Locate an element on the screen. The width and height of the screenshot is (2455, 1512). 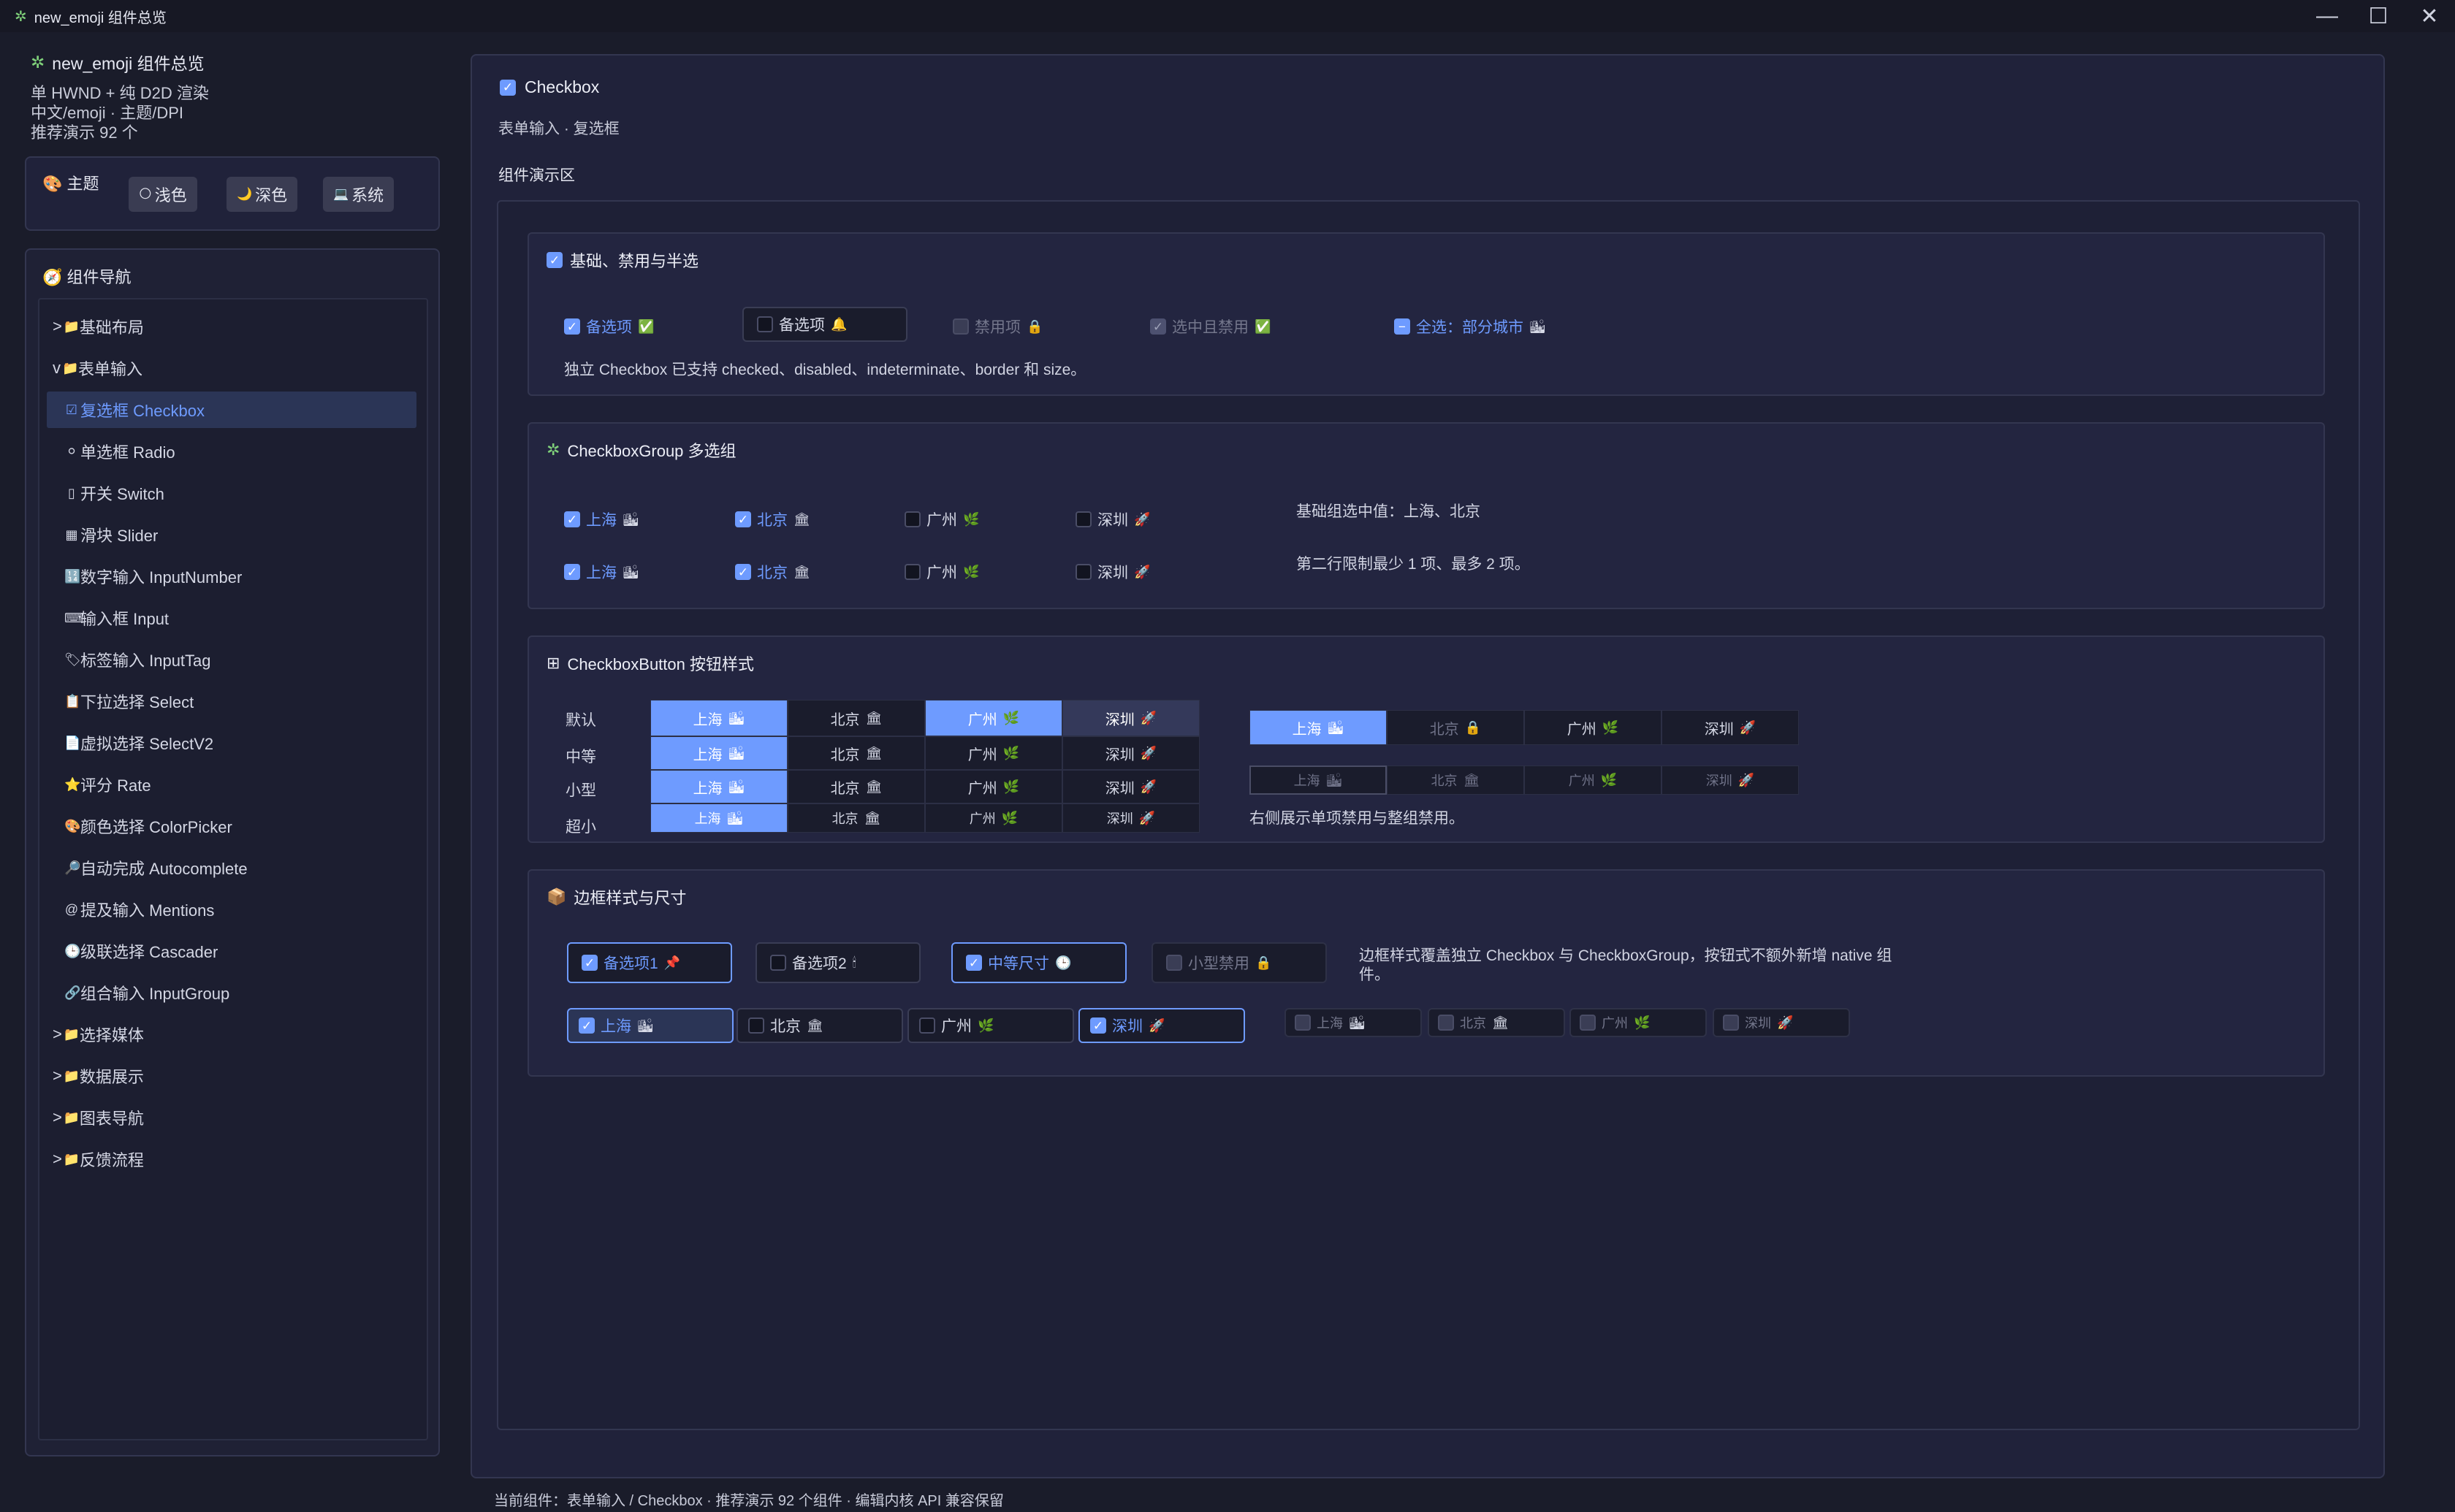
nav-item: 📄 虚拟选择 SelectV2 is located at coordinates (233, 743).